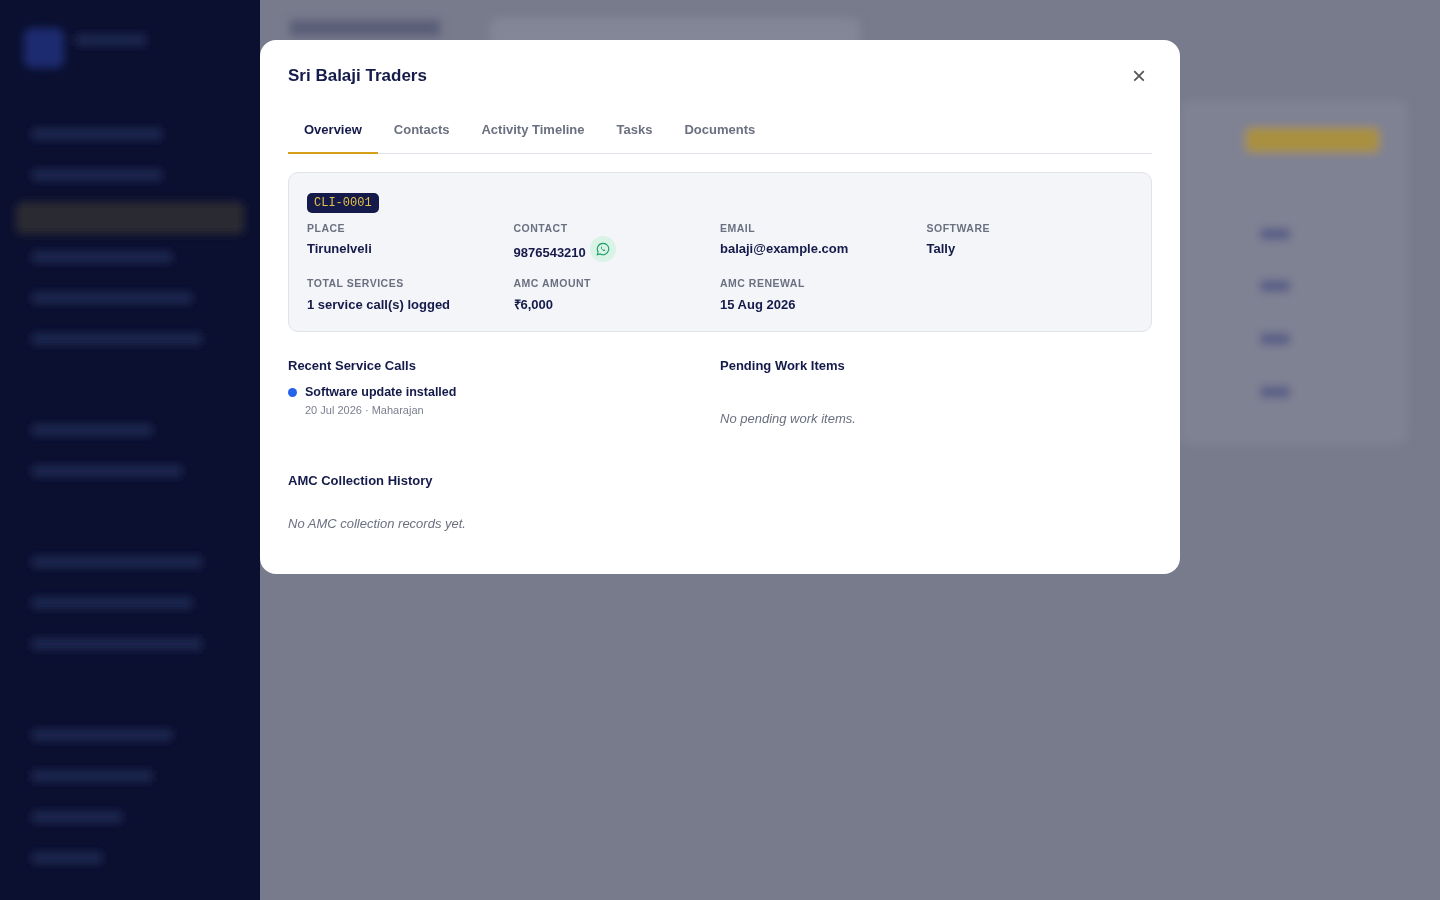 The width and height of the screenshot is (1440, 900). I want to click on field-value: Tally, so click(941, 249).